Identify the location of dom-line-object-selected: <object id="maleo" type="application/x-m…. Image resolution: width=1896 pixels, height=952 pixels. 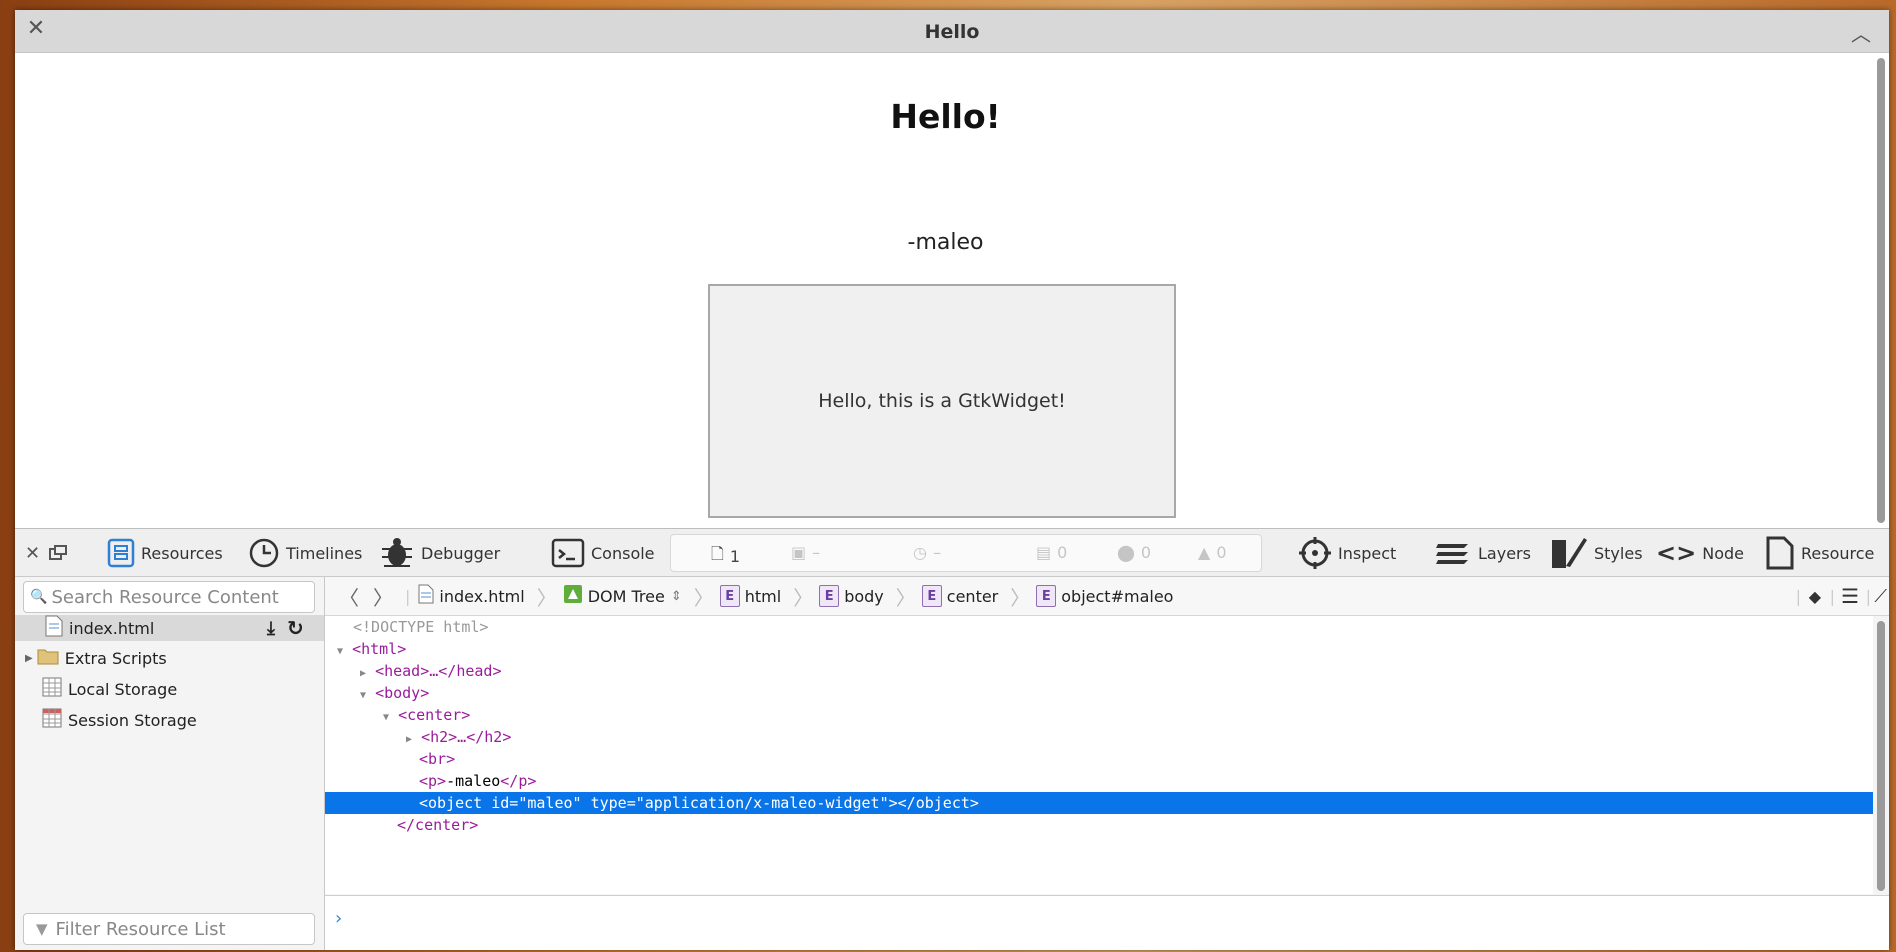
(1099, 803).